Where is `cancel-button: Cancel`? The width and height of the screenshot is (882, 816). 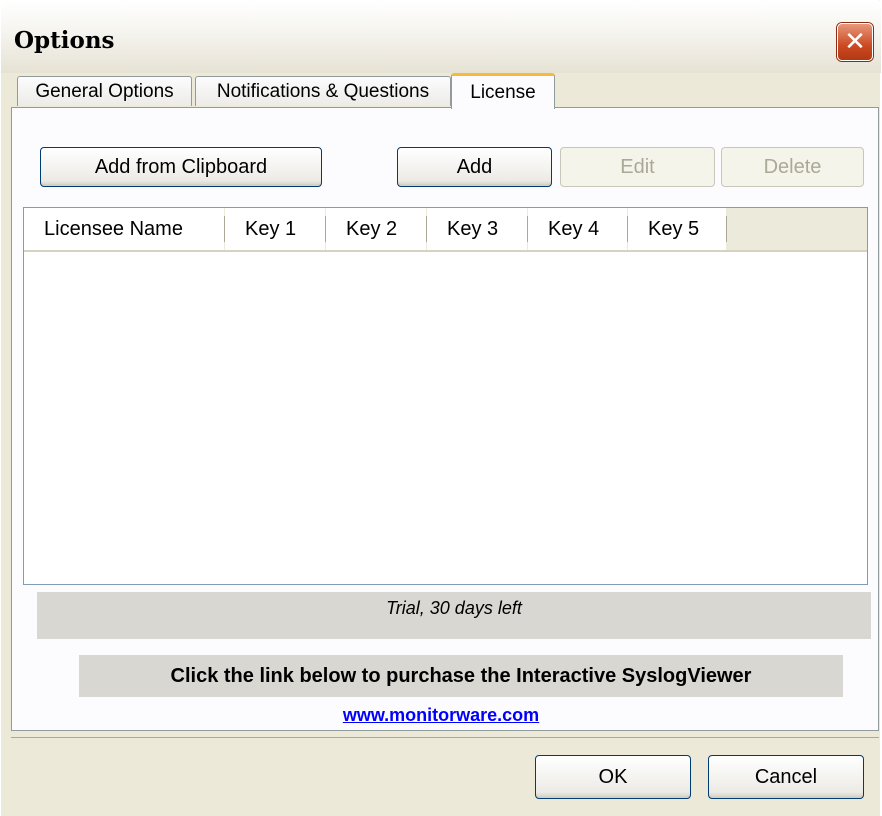
cancel-button: Cancel is located at coordinates (786, 777).